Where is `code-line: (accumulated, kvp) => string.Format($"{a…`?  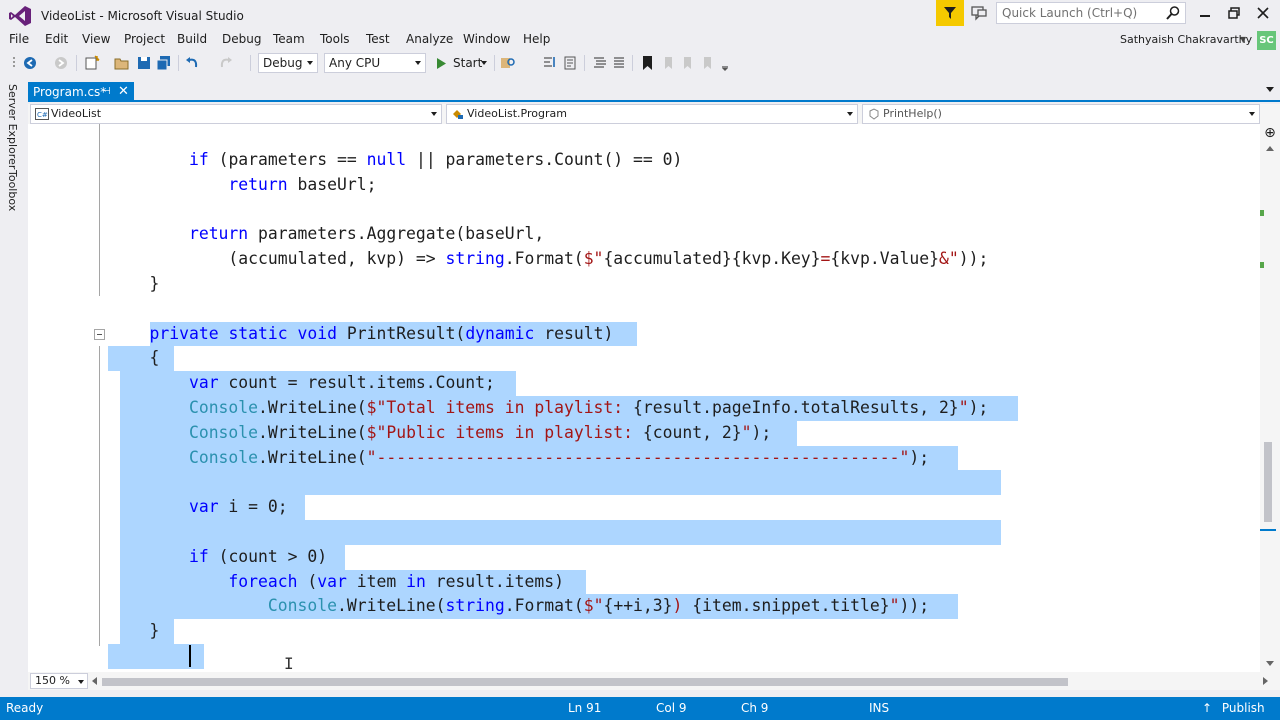
code-line: (accumulated, kvp) => string.Format($"{a… is located at coordinates (644, 259).